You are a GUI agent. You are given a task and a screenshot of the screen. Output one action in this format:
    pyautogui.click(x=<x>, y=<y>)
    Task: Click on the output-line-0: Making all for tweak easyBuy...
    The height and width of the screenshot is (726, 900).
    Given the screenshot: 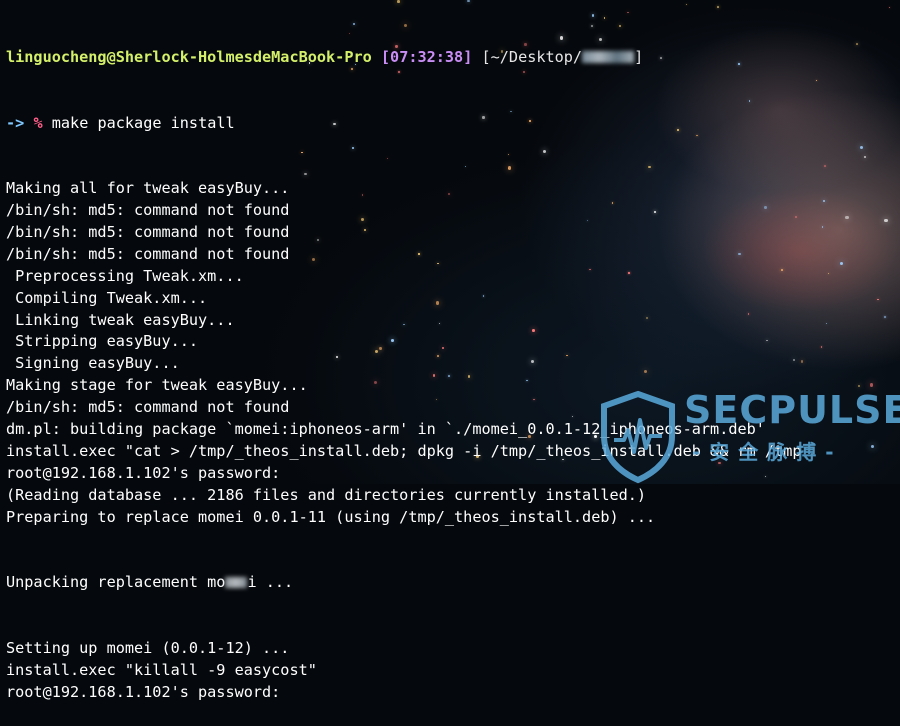 What is the action you would take?
    pyautogui.click(x=148, y=188)
    